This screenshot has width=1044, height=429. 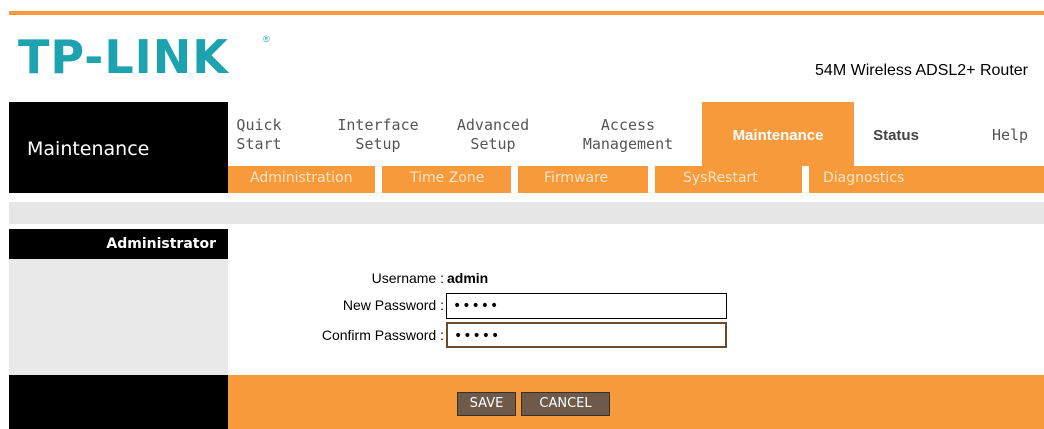 What do you see at coordinates (493, 125) in the screenshot?
I see `nav-label: Advanced` at bounding box center [493, 125].